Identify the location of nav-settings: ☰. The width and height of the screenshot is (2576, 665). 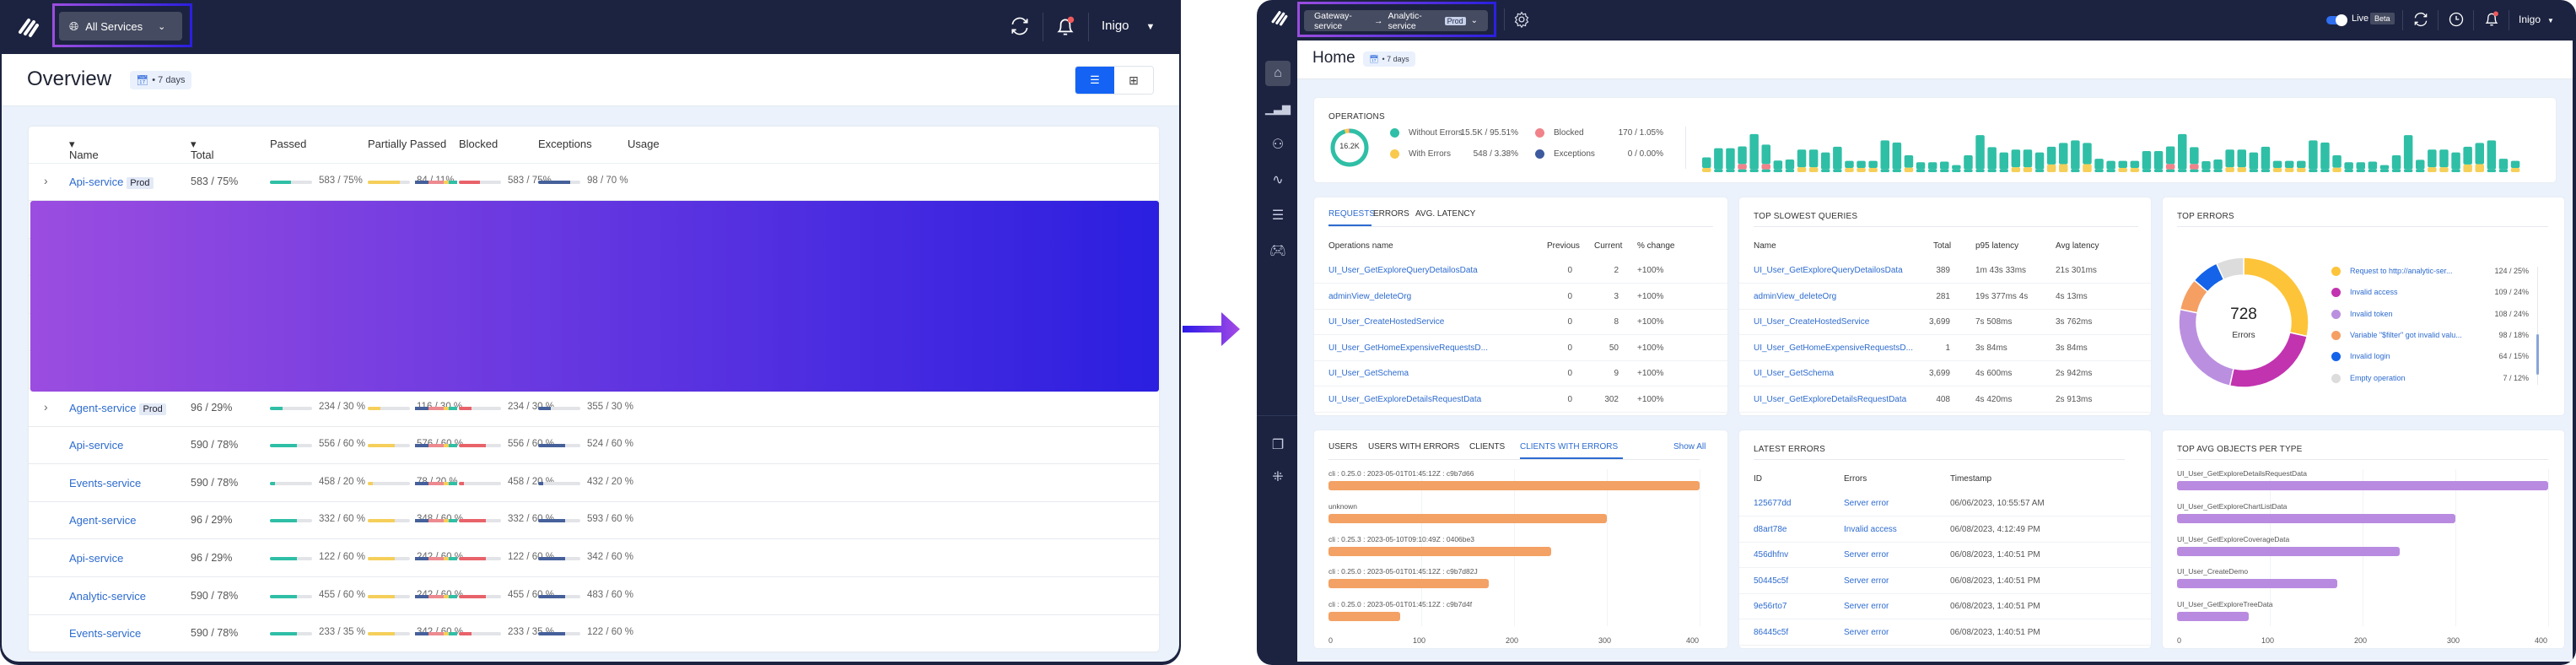
(1278, 216).